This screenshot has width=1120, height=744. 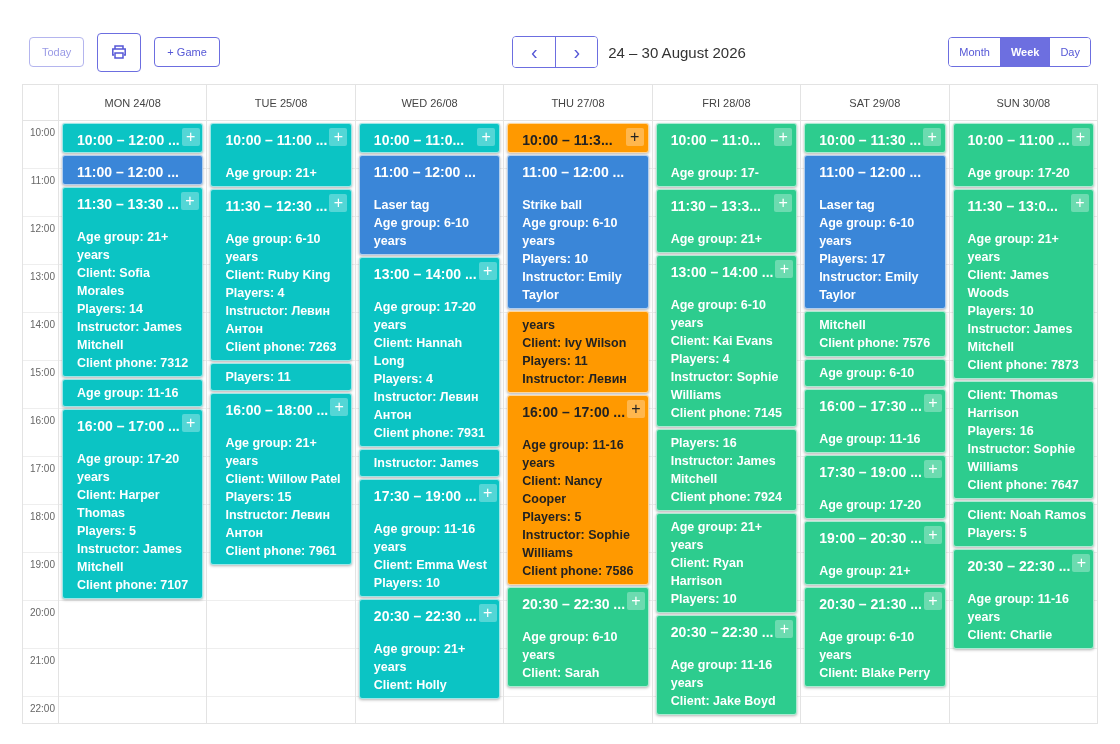 I want to click on view-tab: Day, so click(x=1069, y=52).